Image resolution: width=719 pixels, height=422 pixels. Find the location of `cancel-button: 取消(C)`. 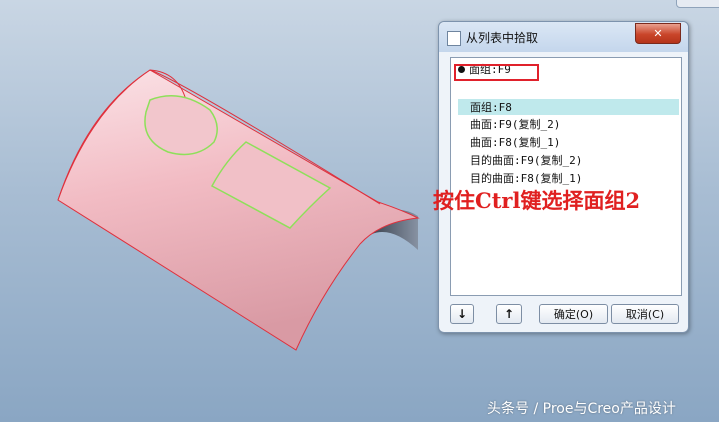

cancel-button: 取消(C) is located at coordinates (645, 314).